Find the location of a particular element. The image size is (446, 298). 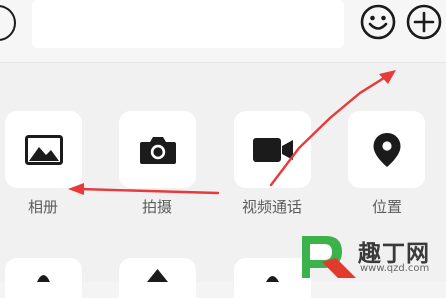

plus-icon is located at coordinates (424, 22).